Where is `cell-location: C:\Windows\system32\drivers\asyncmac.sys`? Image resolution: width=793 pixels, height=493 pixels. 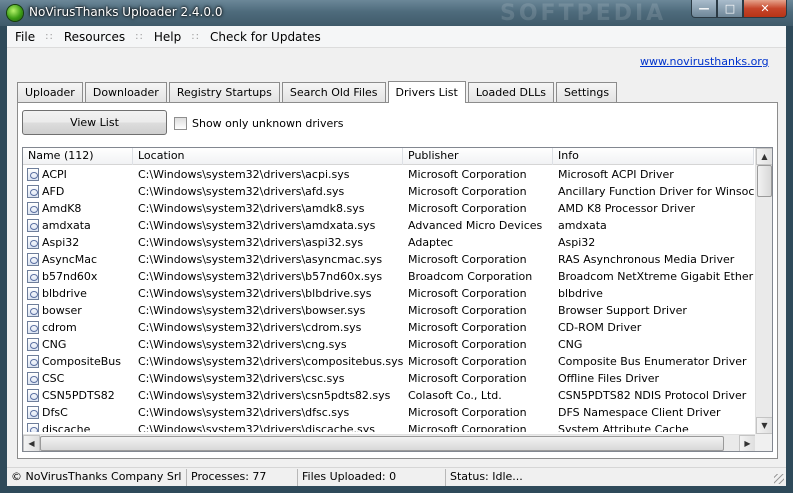
cell-location: C:\Windows\system32\drivers\asyncmac.sys is located at coordinates (260, 259).